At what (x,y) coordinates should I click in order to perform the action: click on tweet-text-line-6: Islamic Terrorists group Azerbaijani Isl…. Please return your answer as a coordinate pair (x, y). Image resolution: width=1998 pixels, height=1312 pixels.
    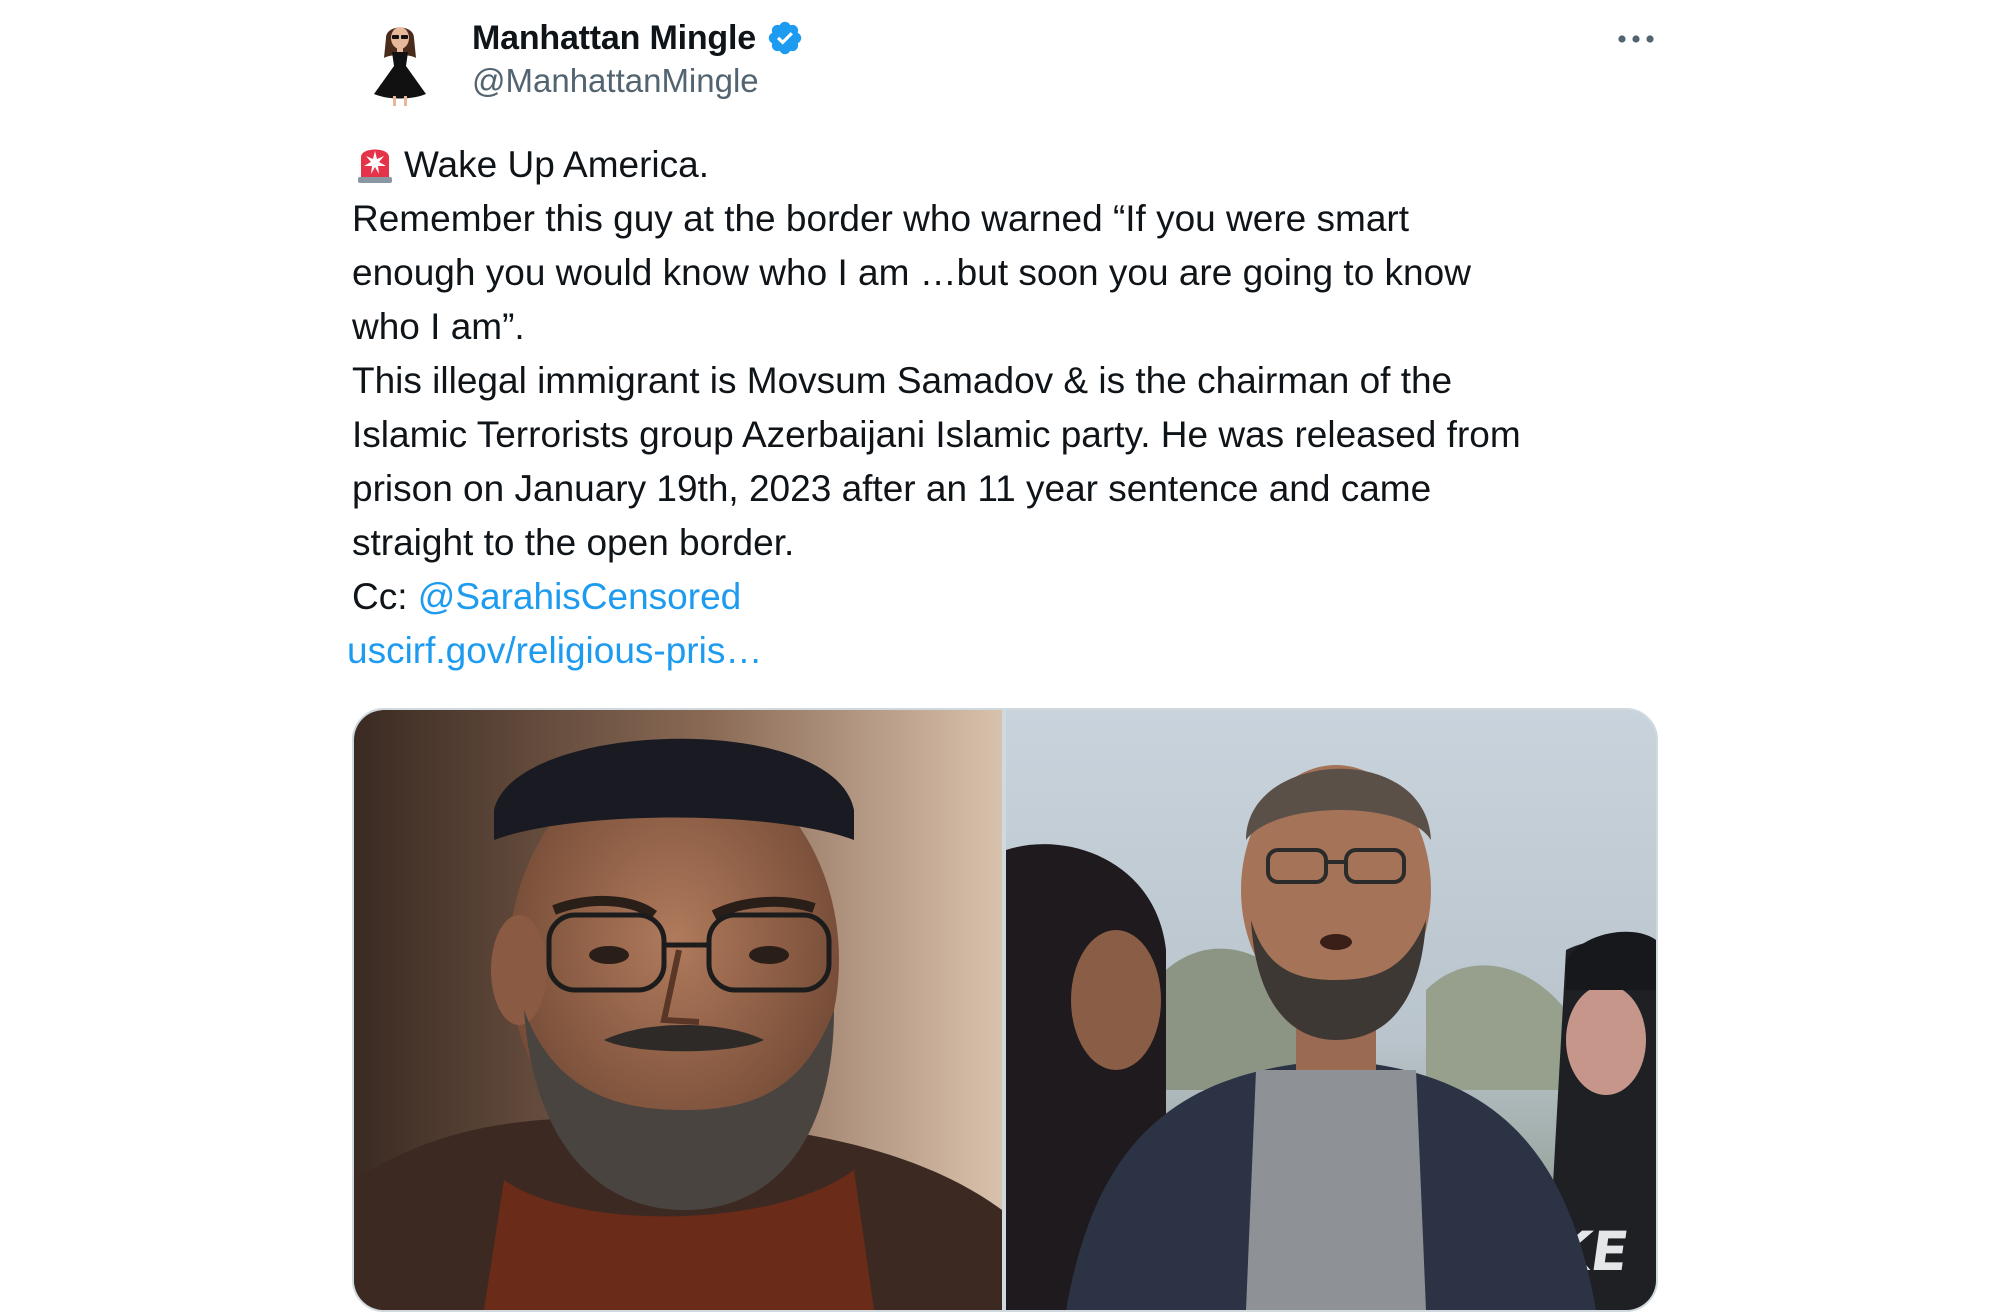
    Looking at the image, I should click on (936, 434).